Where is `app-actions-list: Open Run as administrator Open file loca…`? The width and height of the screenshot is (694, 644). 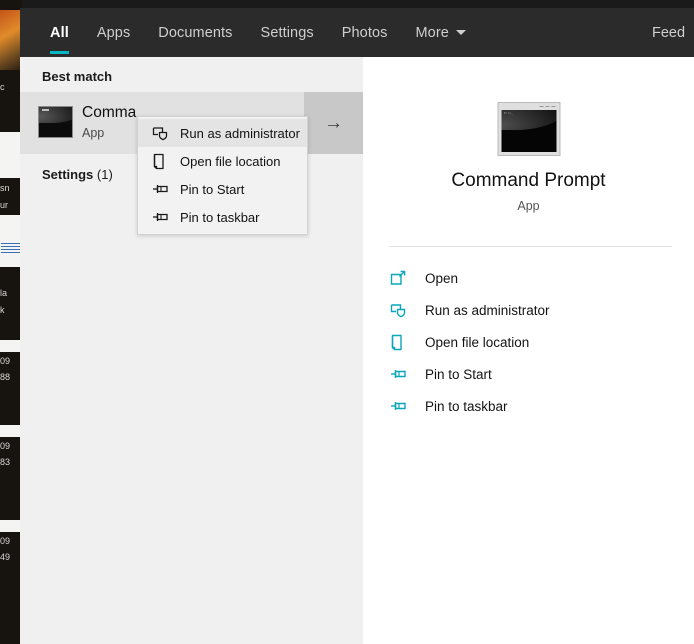
app-actions-list: Open Run as administrator Open file loca… is located at coordinates (528, 342).